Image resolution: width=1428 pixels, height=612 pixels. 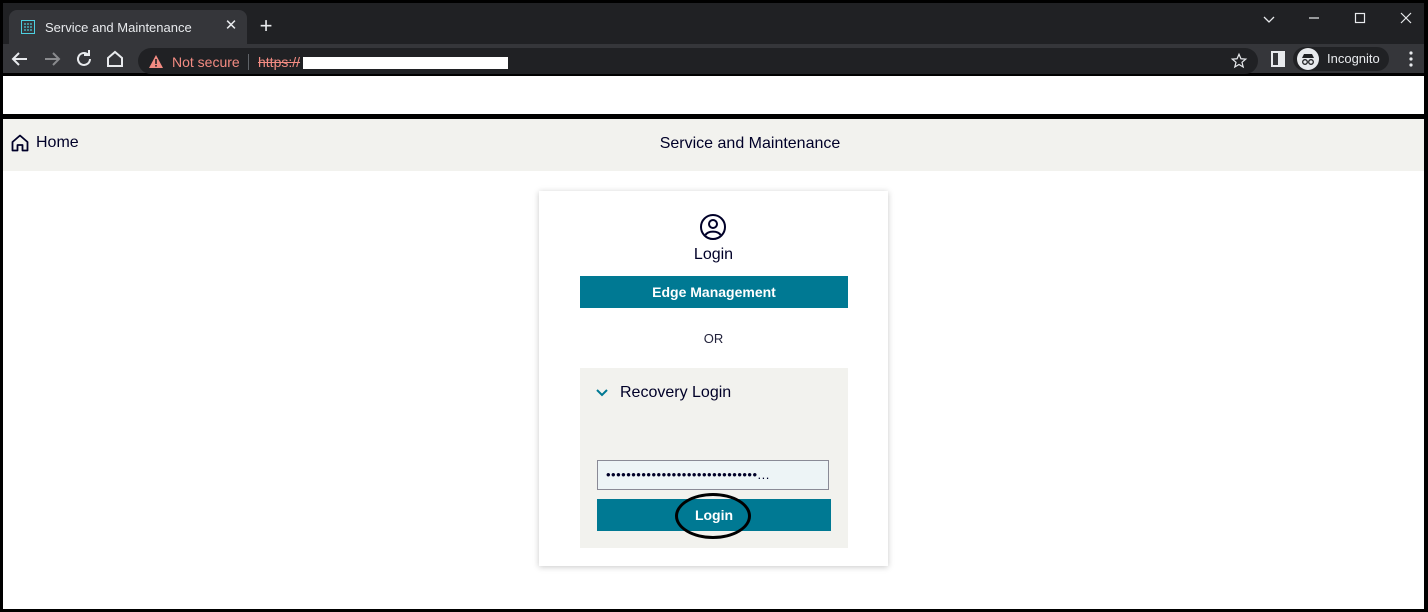 What do you see at coordinates (713, 338) in the screenshot?
I see `or-separator: OR` at bounding box center [713, 338].